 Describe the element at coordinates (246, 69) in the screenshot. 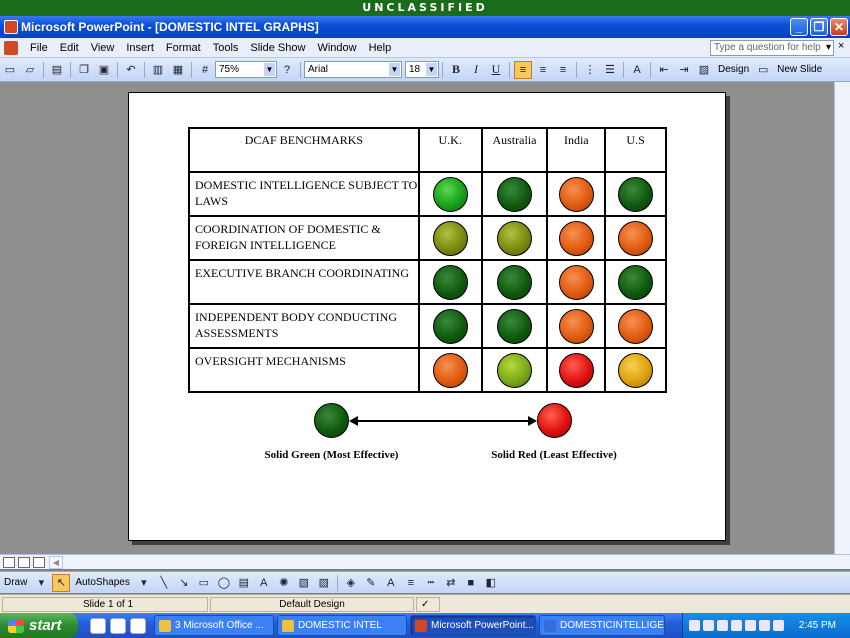

I see `zoom-select: 75% ▼` at that location.